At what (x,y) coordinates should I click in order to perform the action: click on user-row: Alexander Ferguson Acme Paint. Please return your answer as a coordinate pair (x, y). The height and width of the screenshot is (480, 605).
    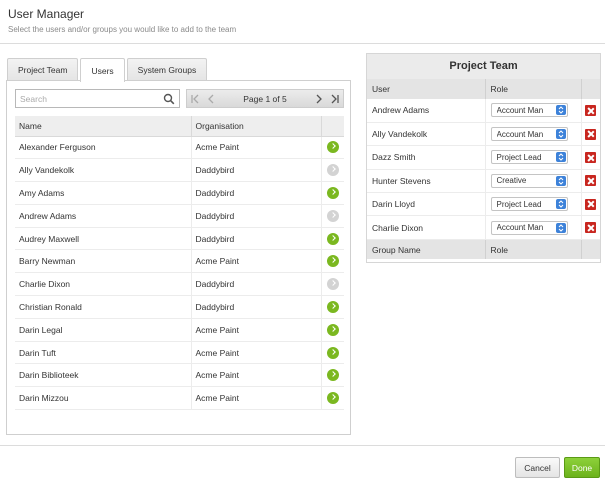
    Looking at the image, I should click on (179, 148).